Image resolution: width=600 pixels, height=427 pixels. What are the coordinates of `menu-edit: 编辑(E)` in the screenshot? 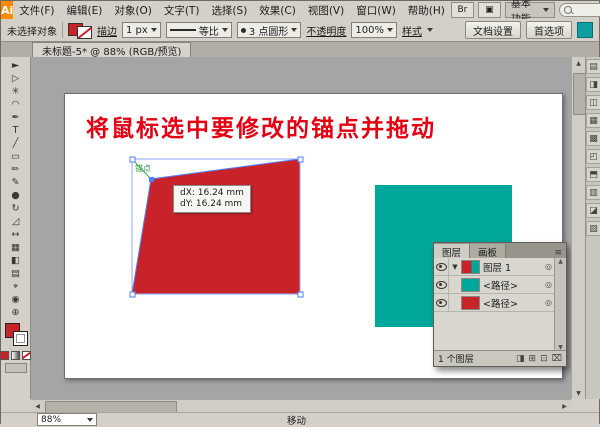 It's located at (85, 10).